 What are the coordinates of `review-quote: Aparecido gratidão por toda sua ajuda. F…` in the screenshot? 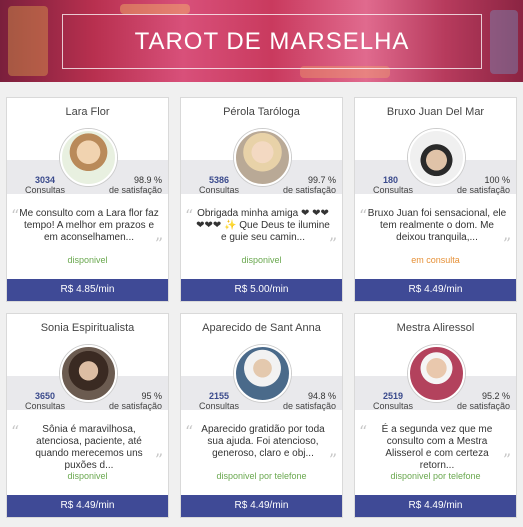 It's located at (263, 441).